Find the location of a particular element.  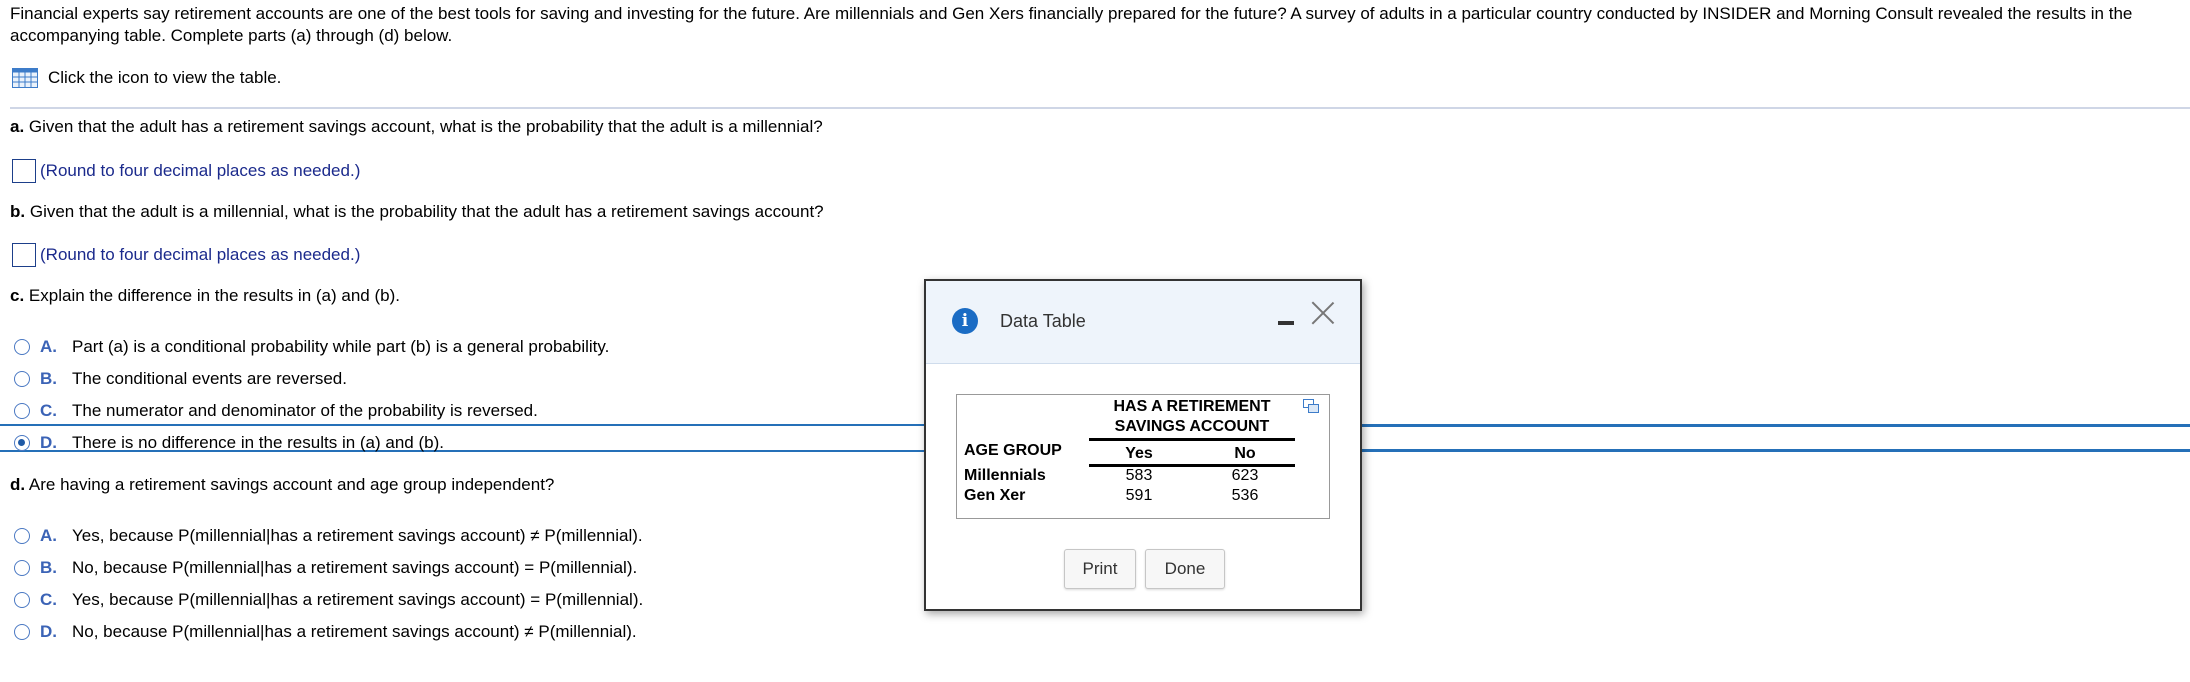

part-c-option-b: B. The conditional events are reversed. is located at coordinates (180, 379).